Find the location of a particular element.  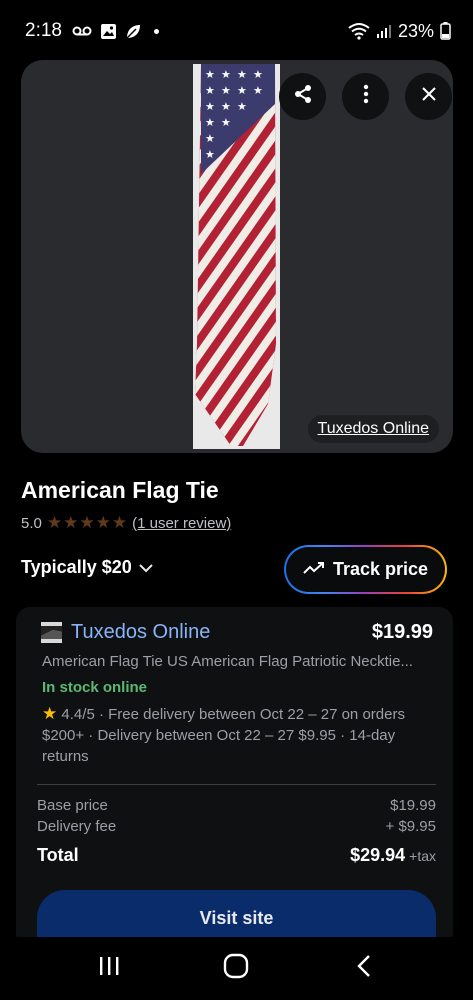

back-icon is located at coordinates (364, 968).